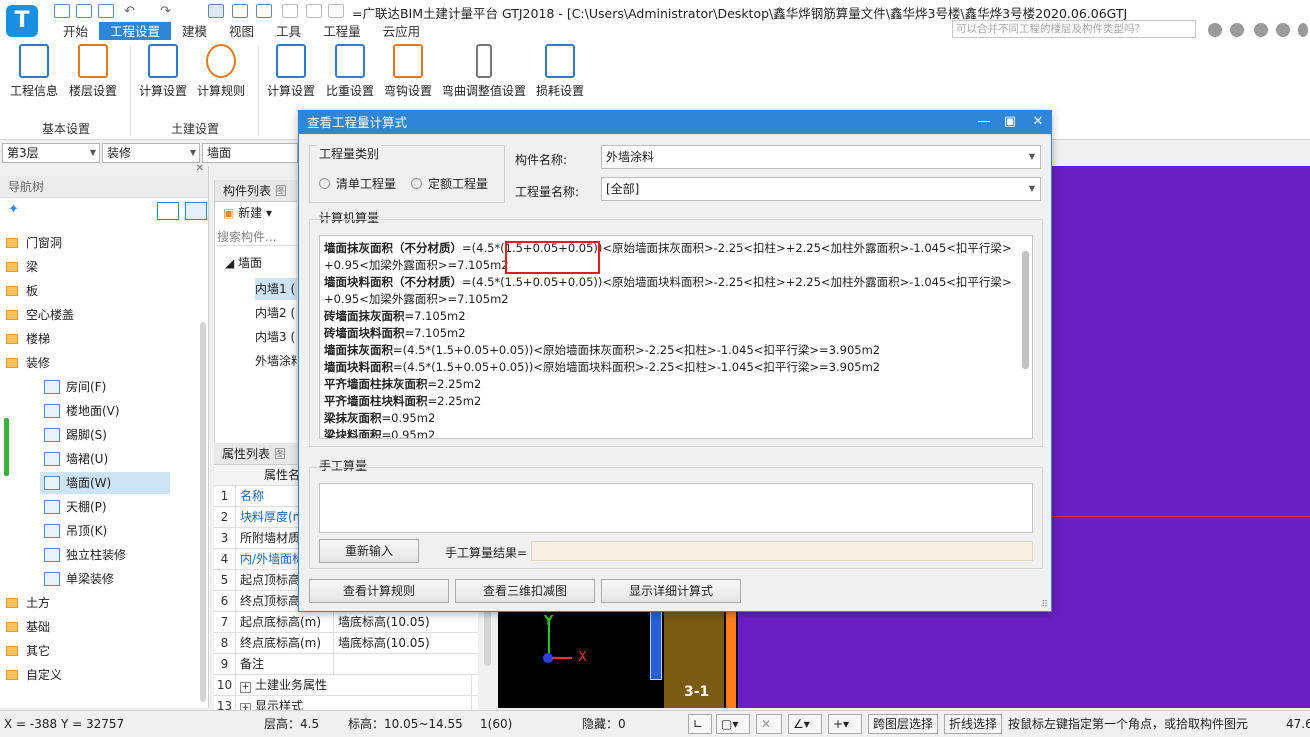 This screenshot has width=1310, height=737. What do you see at coordinates (336, 11) in the screenshot?
I see `settings-icon` at bounding box center [336, 11].